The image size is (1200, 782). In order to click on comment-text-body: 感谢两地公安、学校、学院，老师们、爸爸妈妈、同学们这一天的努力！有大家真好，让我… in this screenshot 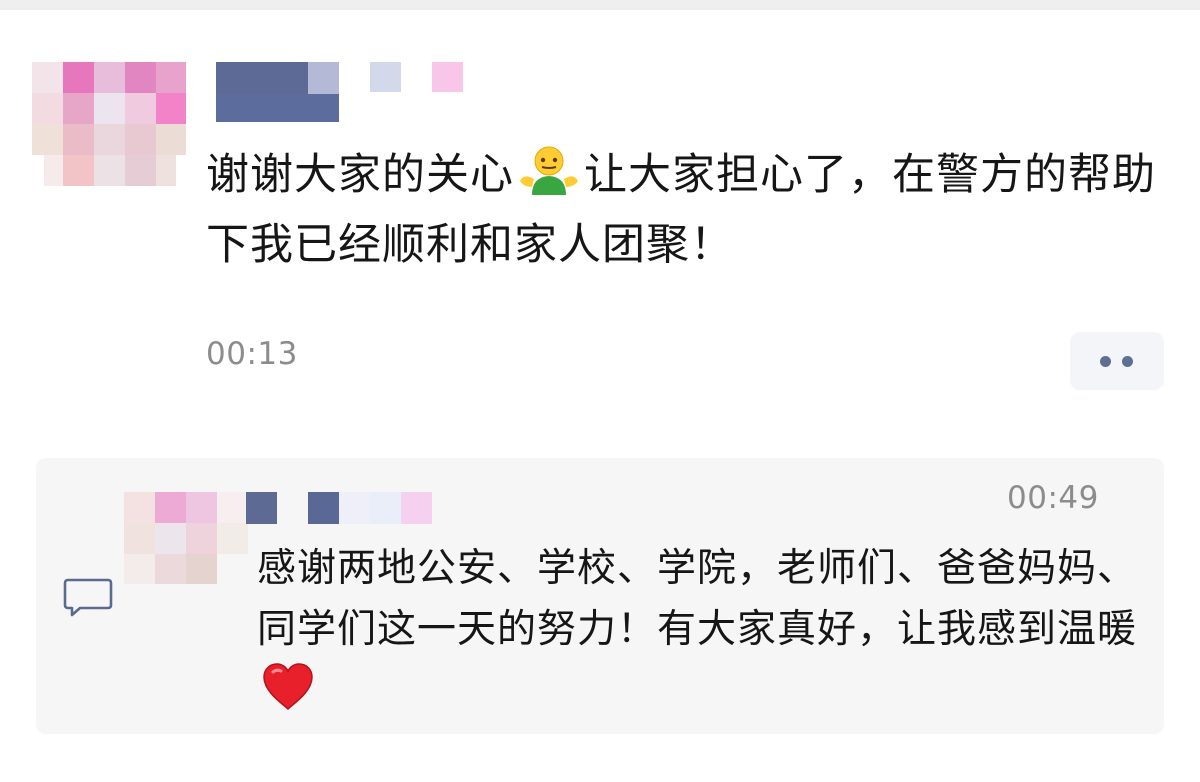, I will do `click(697, 599)`.